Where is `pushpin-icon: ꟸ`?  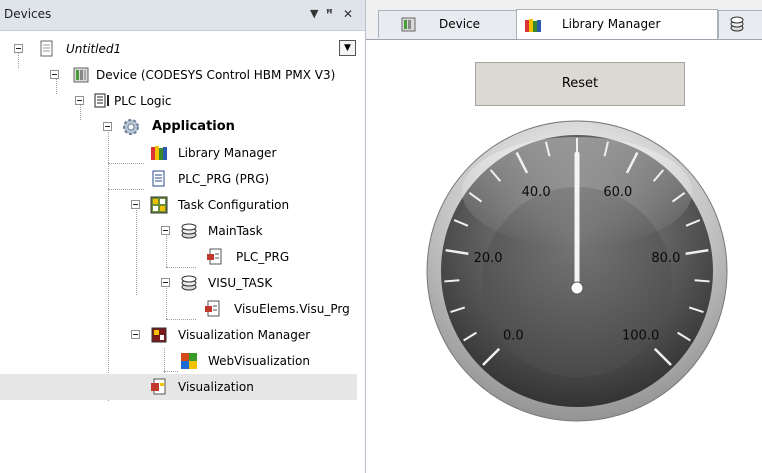 pushpin-icon: ꟸ is located at coordinates (329, 13).